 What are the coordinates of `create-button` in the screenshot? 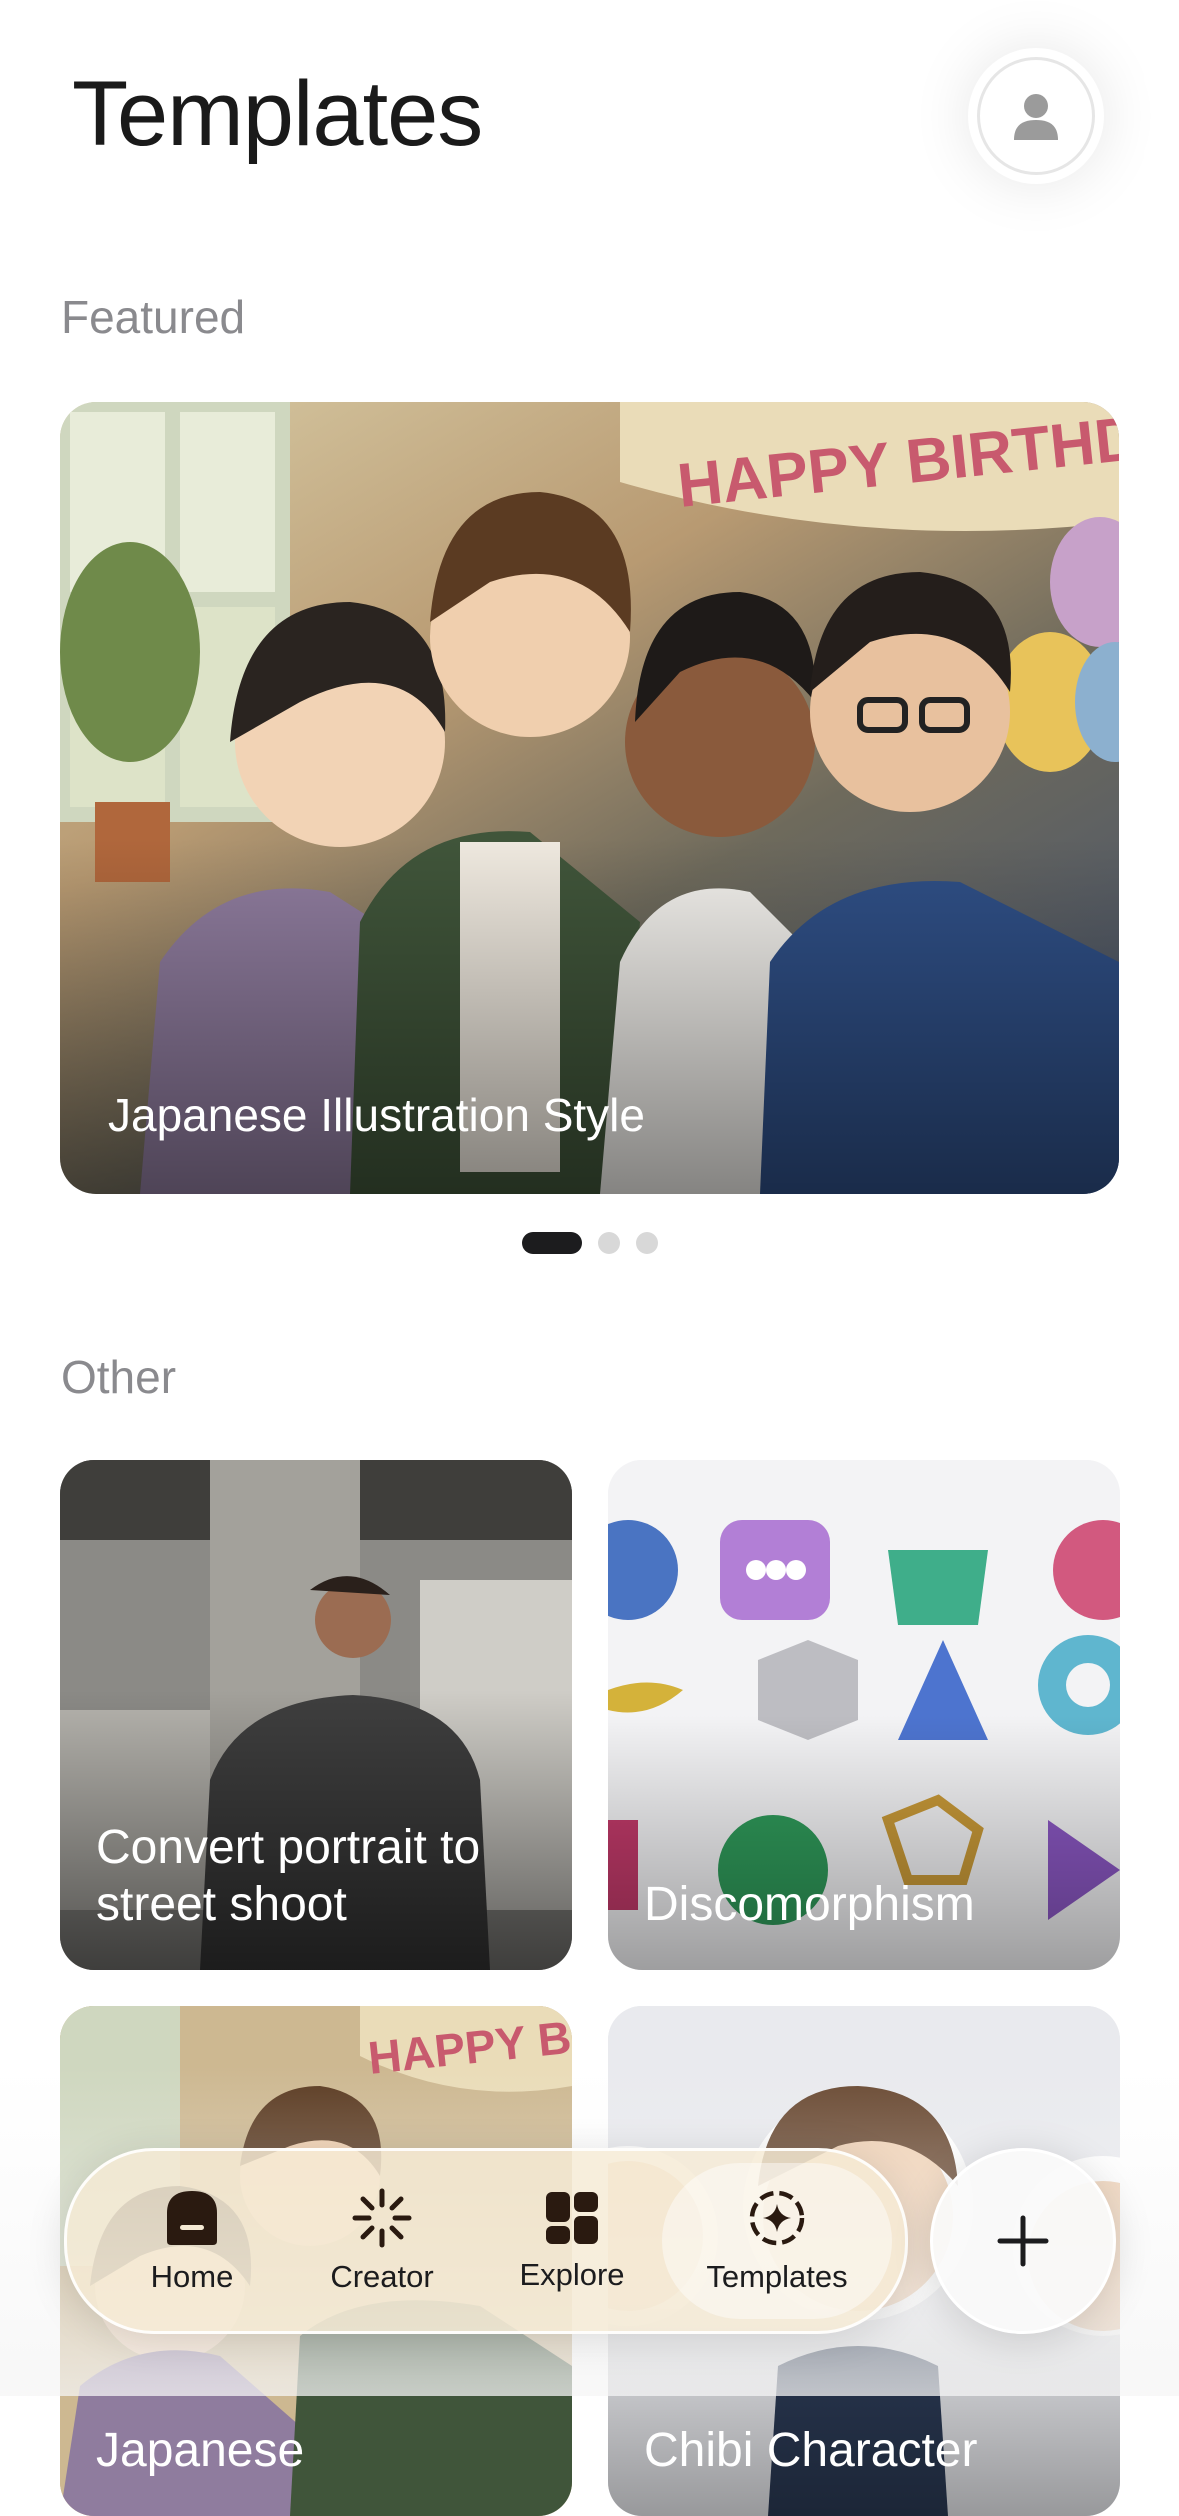 It's located at (1023, 2241).